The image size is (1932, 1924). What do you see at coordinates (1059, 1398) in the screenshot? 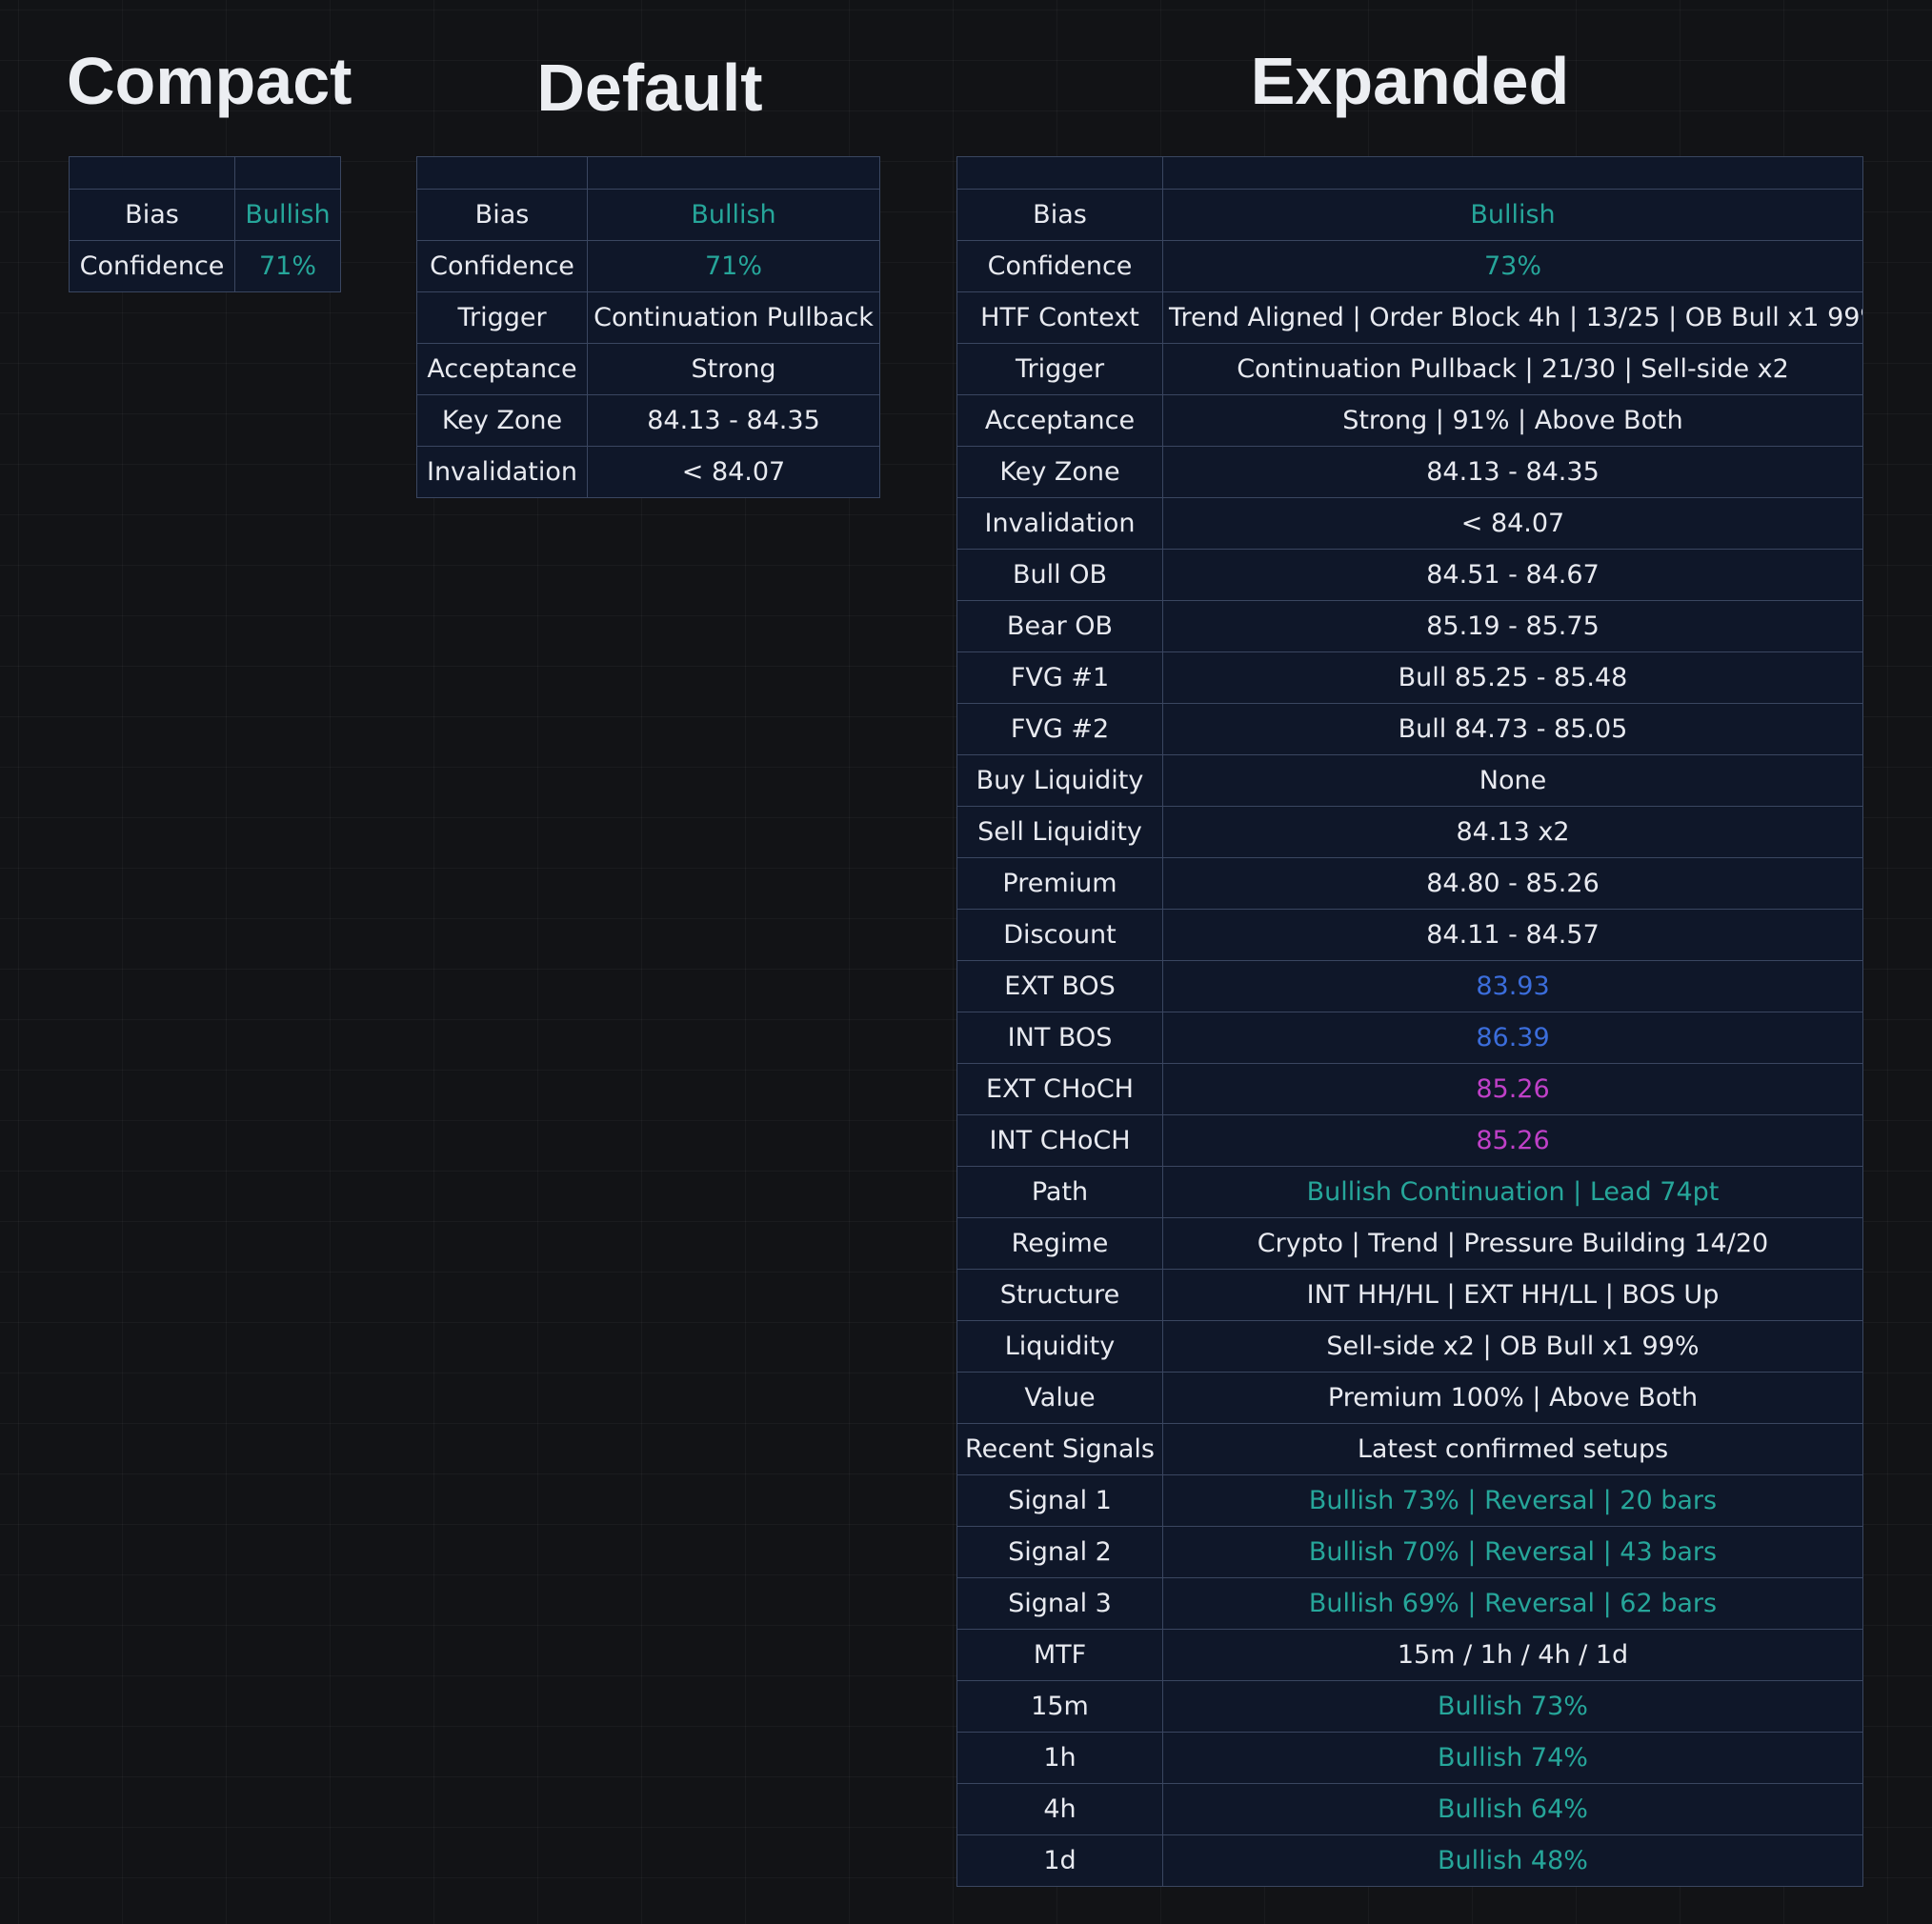
I see `row-label: Value` at bounding box center [1059, 1398].